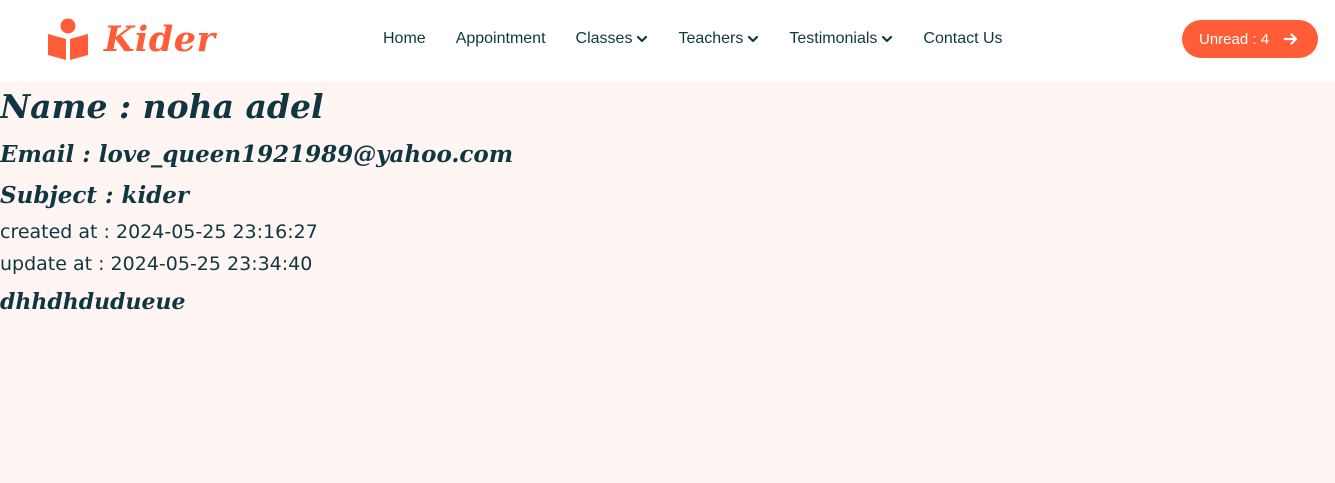  What do you see at coordinates (1234, 39) in the screenshot?
I see `unread-button-label: Unread : 4` at bounding box center [1234, 39].